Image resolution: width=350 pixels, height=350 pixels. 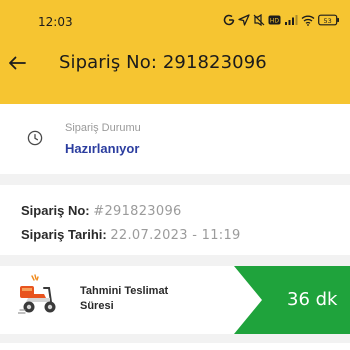 What do you see at coordinates (124, 298) in the screenshot?
I see `delivery-estimate-label: Tahmini Teslimat Süresi` at bounding box center [124, 298].